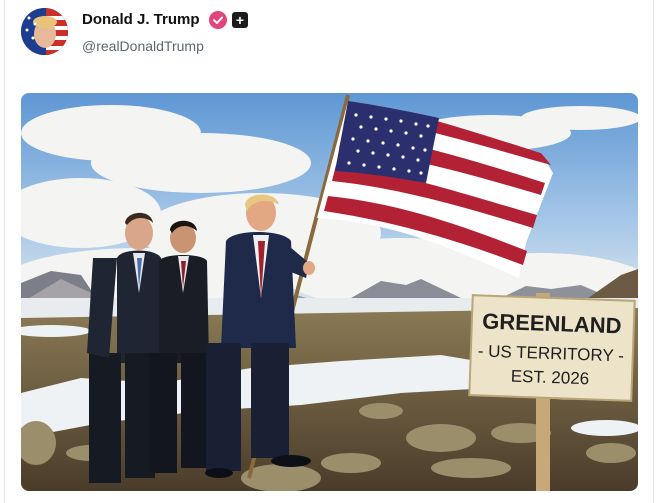 The height and width of the screenshot is (503, 658). Describe the element at coordinates (141, 19) in the screenshot. I see `display-name: Donald J. Trump` at that location.